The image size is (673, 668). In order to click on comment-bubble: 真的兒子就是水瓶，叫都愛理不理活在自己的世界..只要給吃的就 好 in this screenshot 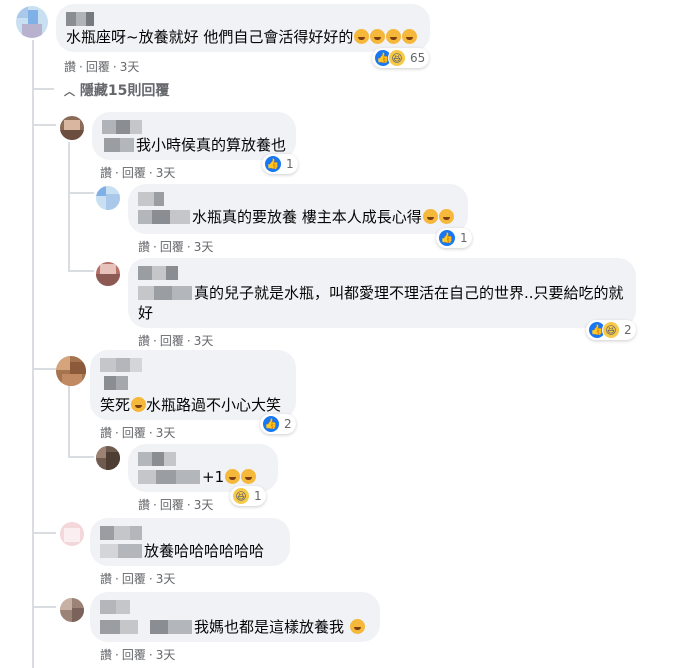, I will do `click(382, 293)`.